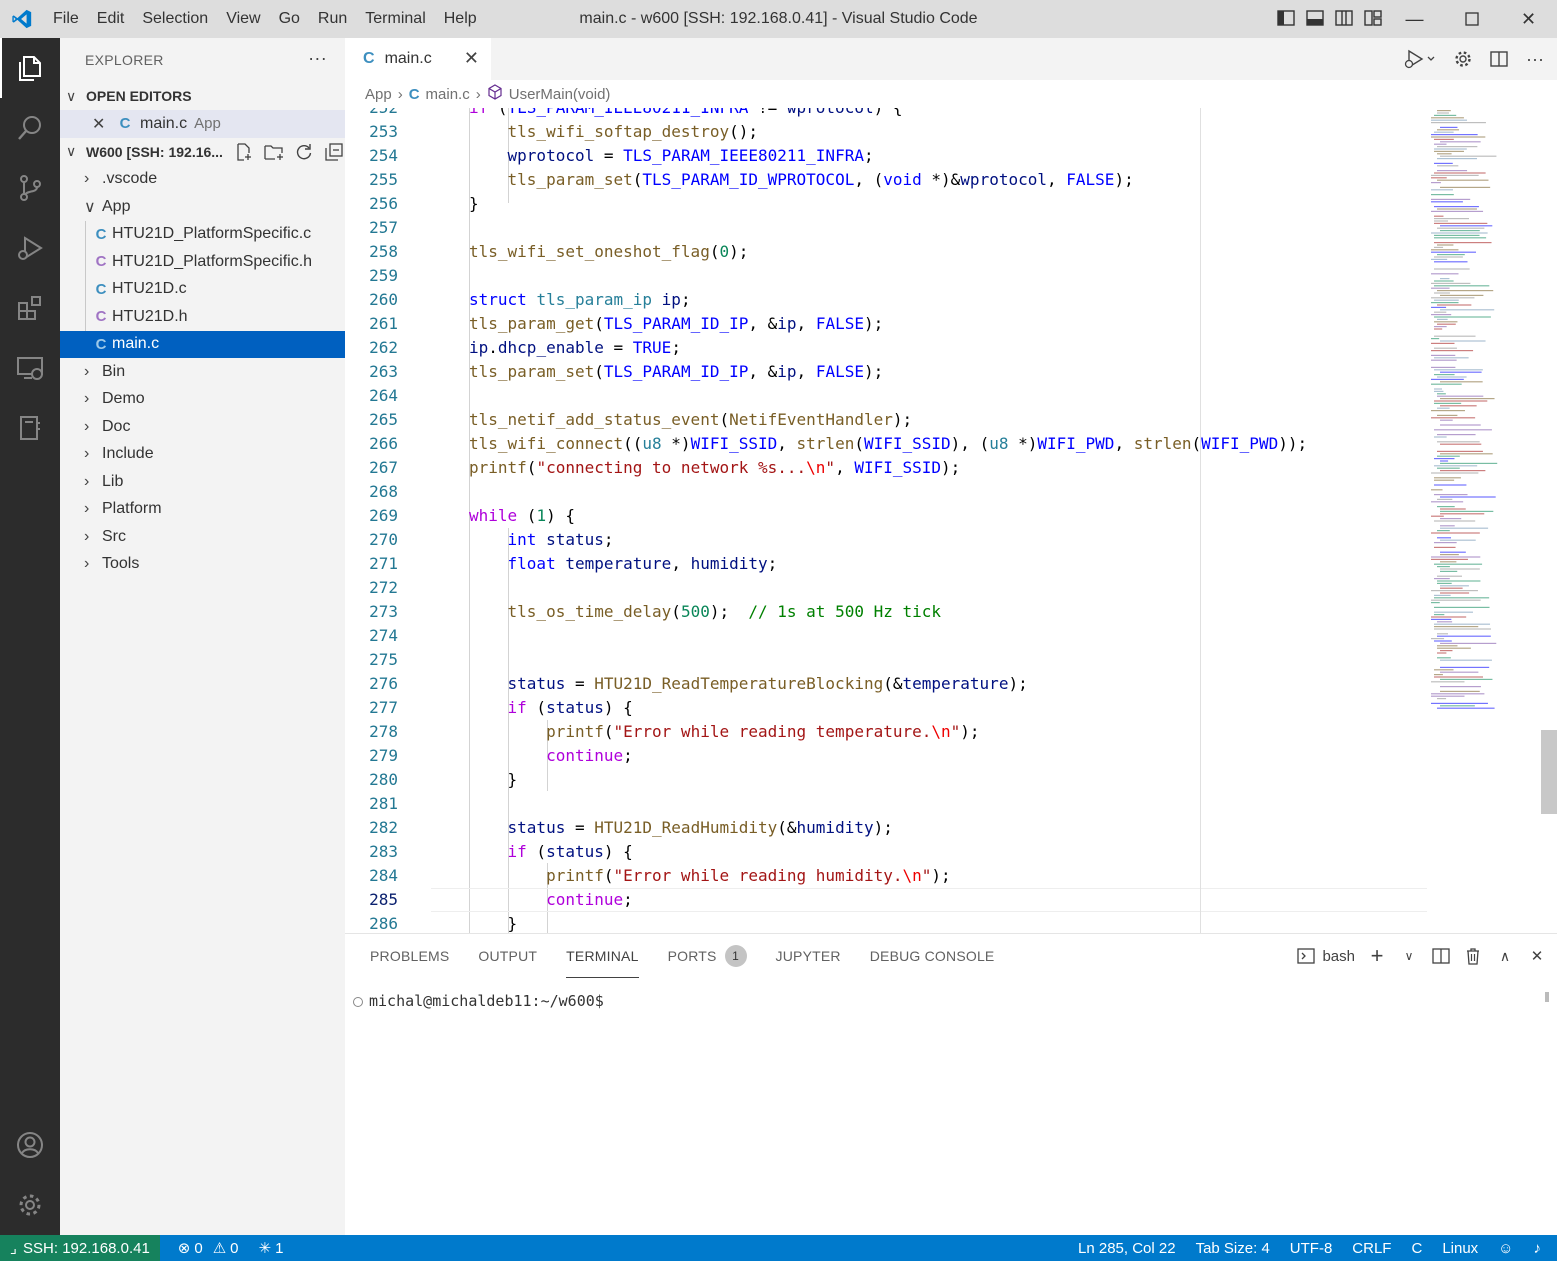 The image size is (1557, 1261). Describe the element at coordinates (202, 427) in the screenshot. I see `tree-folder-doc: › Doc` at that location.